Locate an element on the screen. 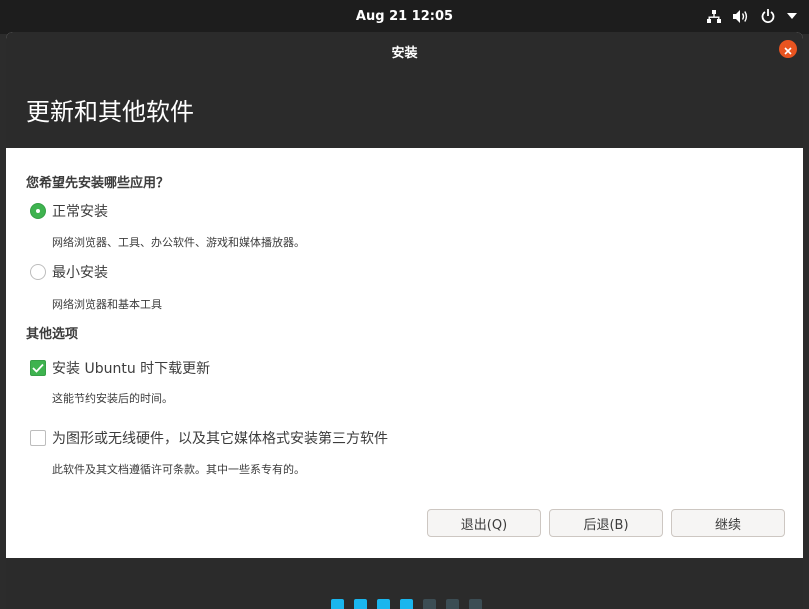  checkmark-icon is located at coordinates (38, 368).